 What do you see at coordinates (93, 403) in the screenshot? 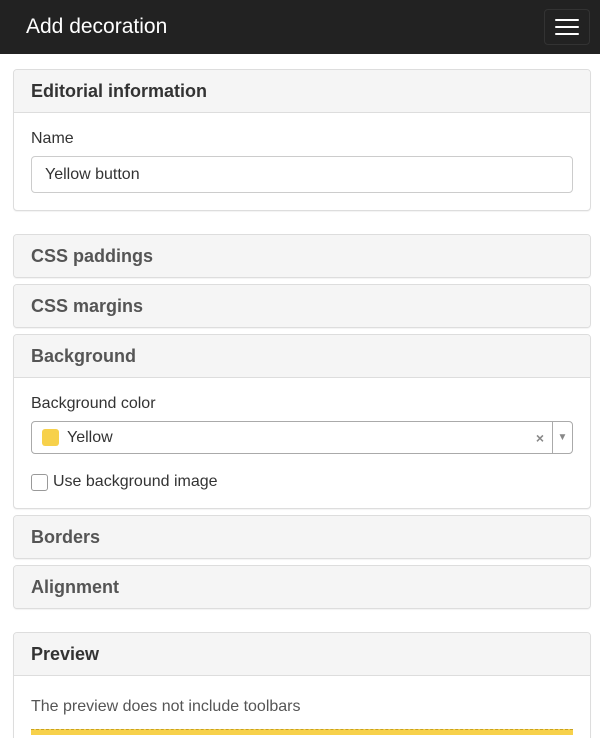
I see `background-color-label: Background color` at bounding box center [93, 403].